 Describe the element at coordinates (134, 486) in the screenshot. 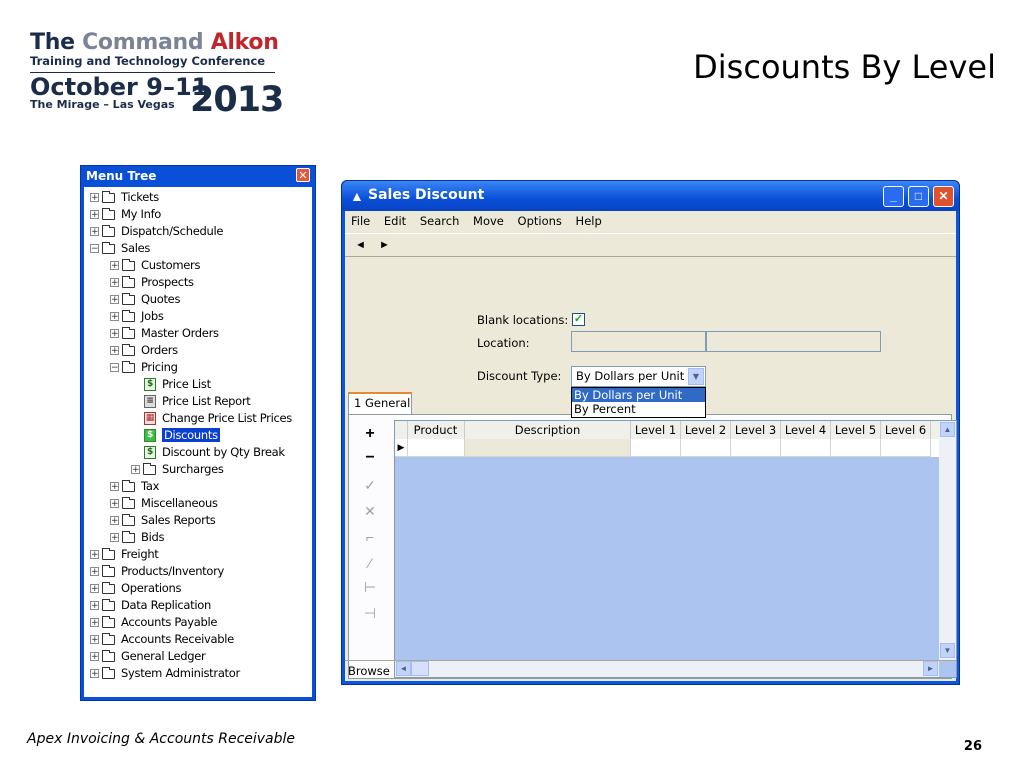

I see `tree-item-tax: + Tax` at that location.